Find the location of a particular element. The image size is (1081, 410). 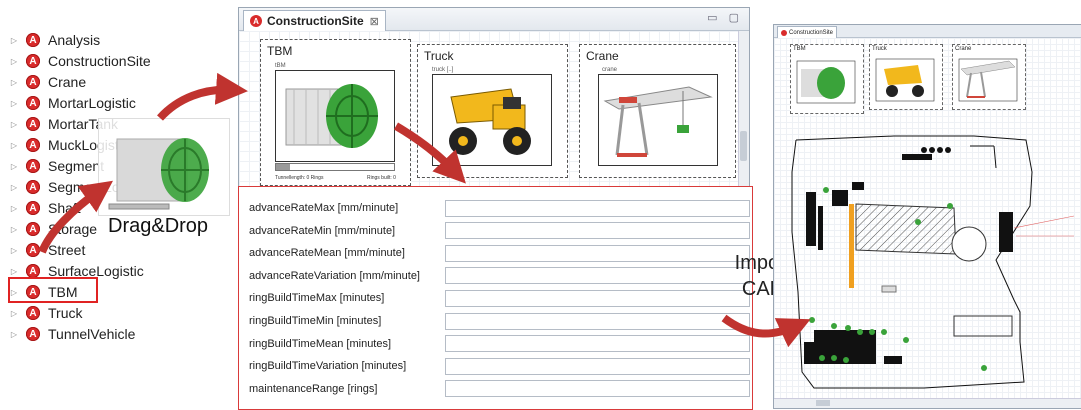

property-row: maintenanceRange [rings] is located at coordinates (499, 389).